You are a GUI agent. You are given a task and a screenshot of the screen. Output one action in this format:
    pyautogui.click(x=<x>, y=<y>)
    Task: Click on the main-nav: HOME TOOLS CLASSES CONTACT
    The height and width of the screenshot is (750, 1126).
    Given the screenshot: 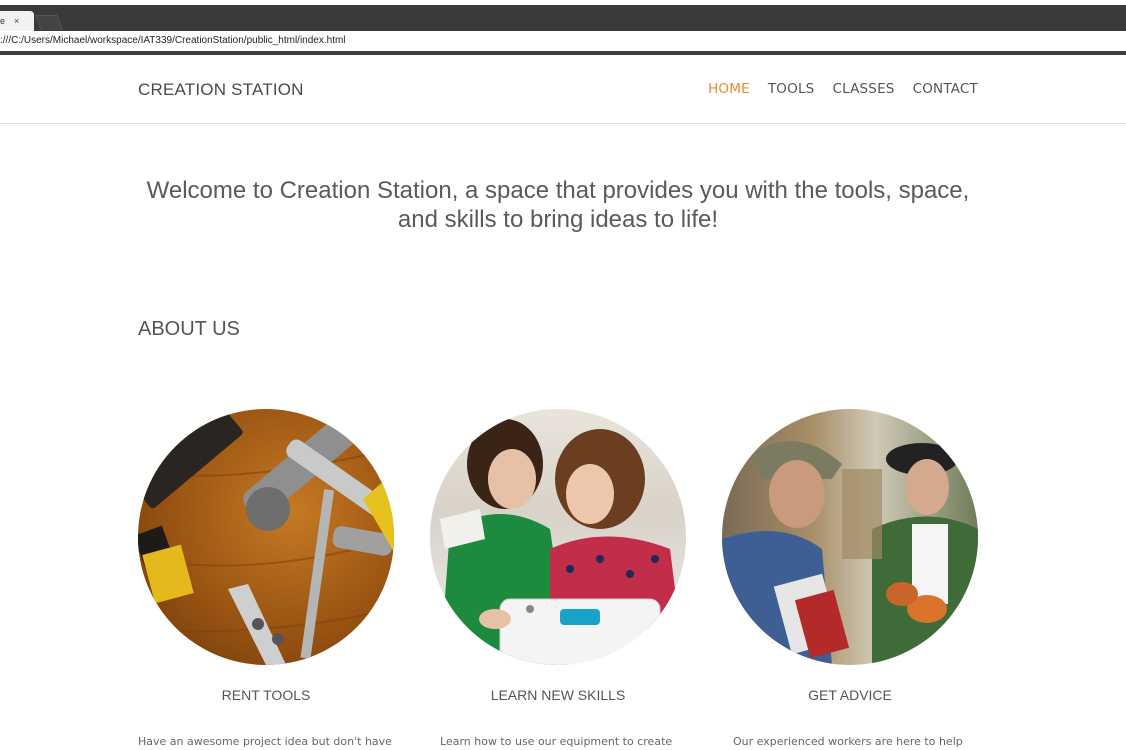 What is the action you would take?
    pyautogui.click(x=843, y=89)
    